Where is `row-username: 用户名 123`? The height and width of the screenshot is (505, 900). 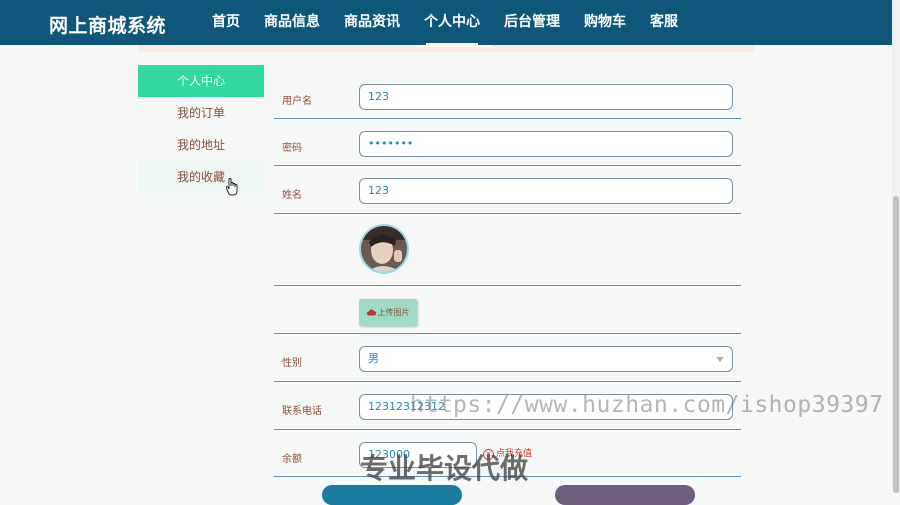
row-username: 用户名 123 is located at coordinates (507, 95).